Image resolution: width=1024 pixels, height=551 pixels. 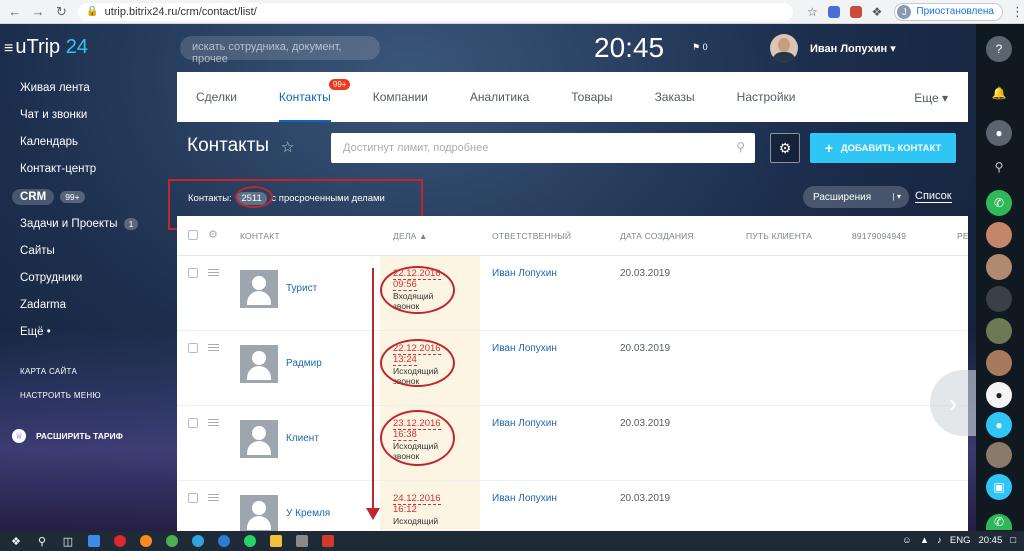 What do you see at coordinates (193, 235) in the screenshot?
I see `select-all-checkbox` at bounding box center [193, 235].